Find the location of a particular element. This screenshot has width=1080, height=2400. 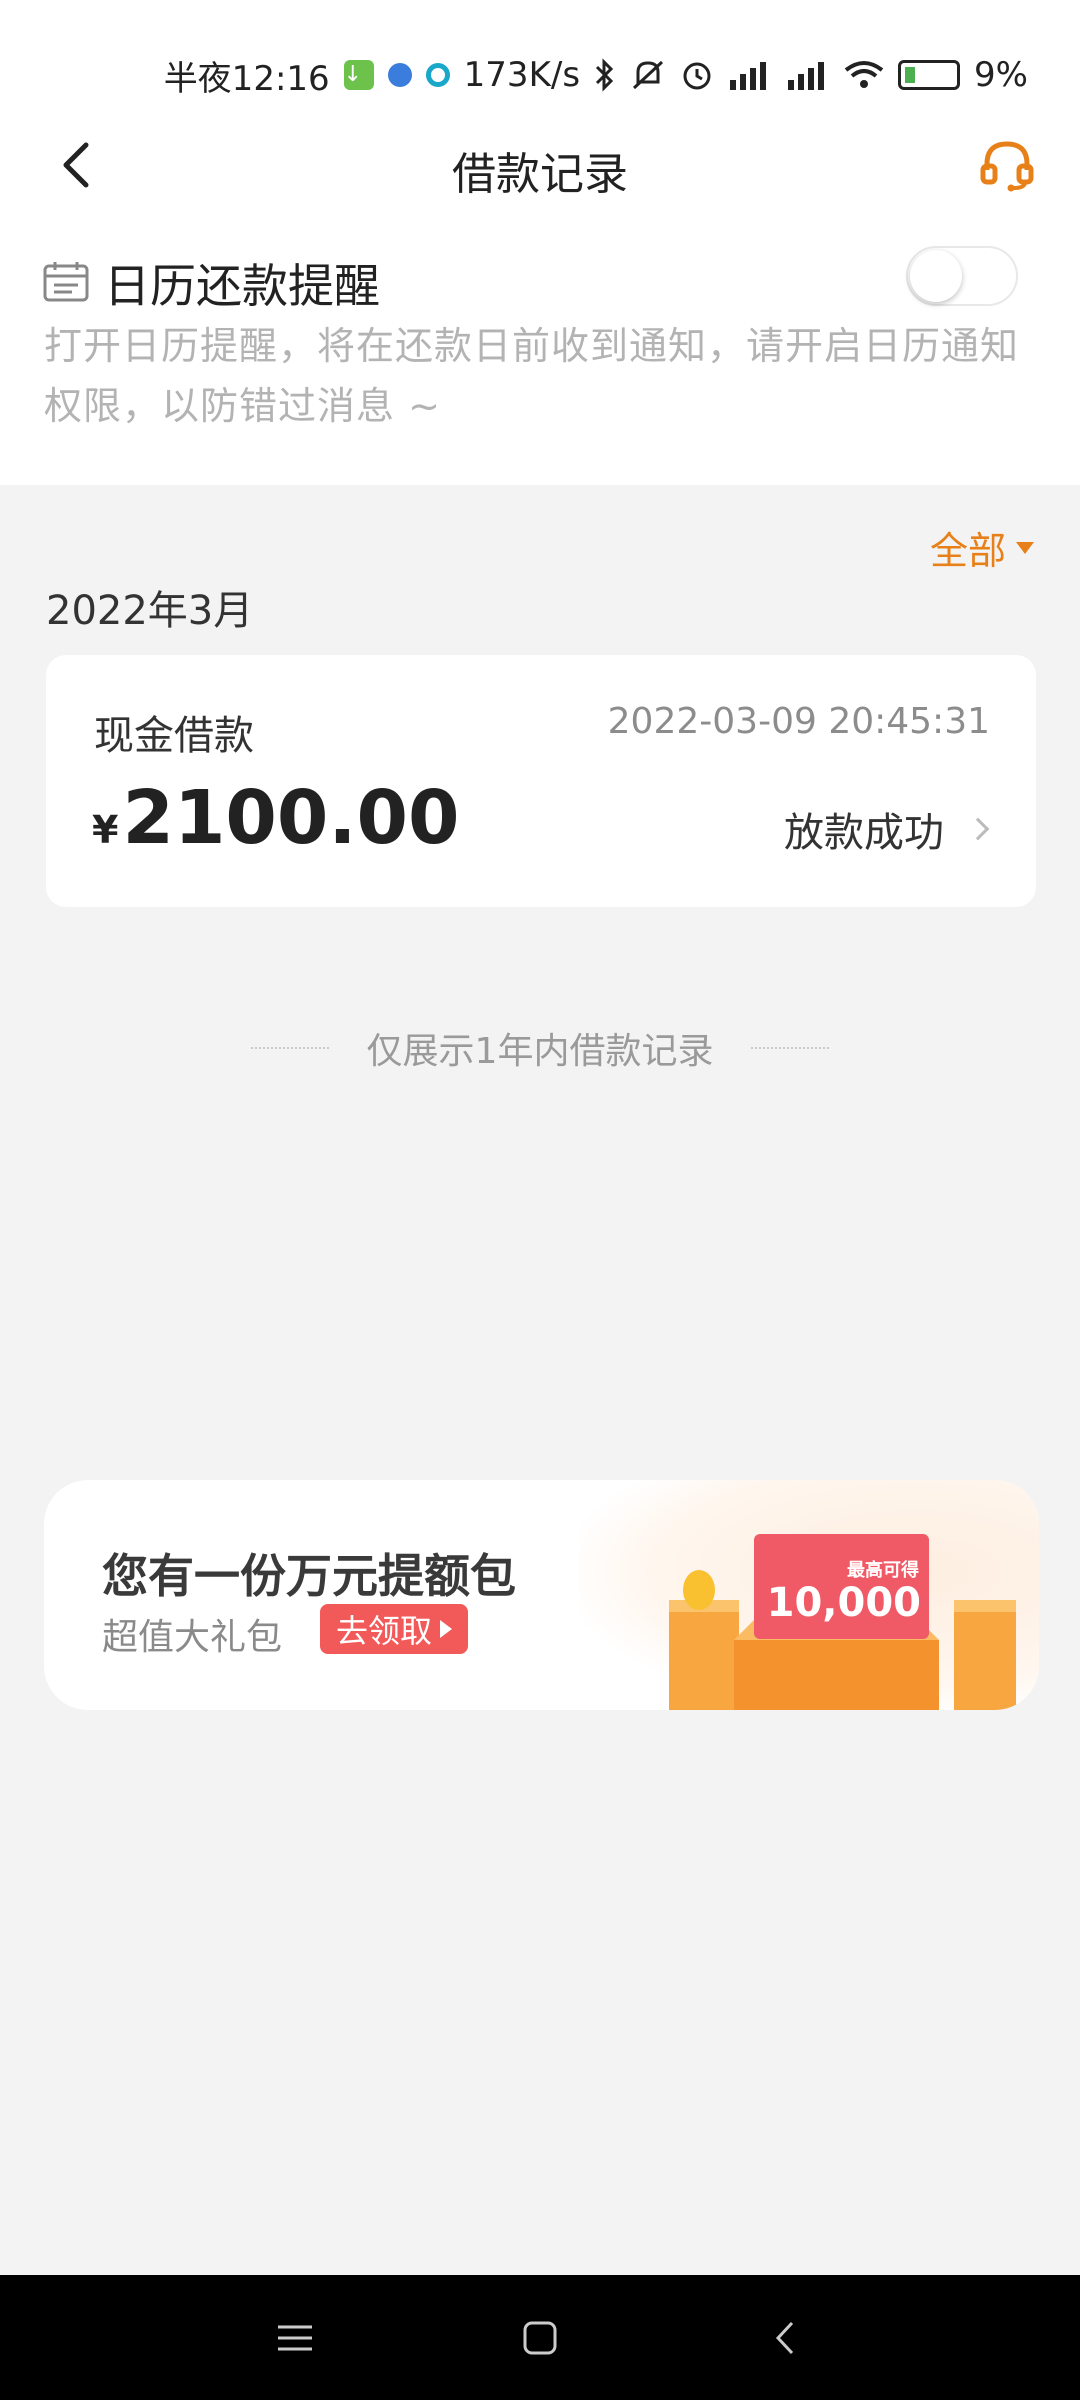

wifi-icon is located at coordinates (864, 75).